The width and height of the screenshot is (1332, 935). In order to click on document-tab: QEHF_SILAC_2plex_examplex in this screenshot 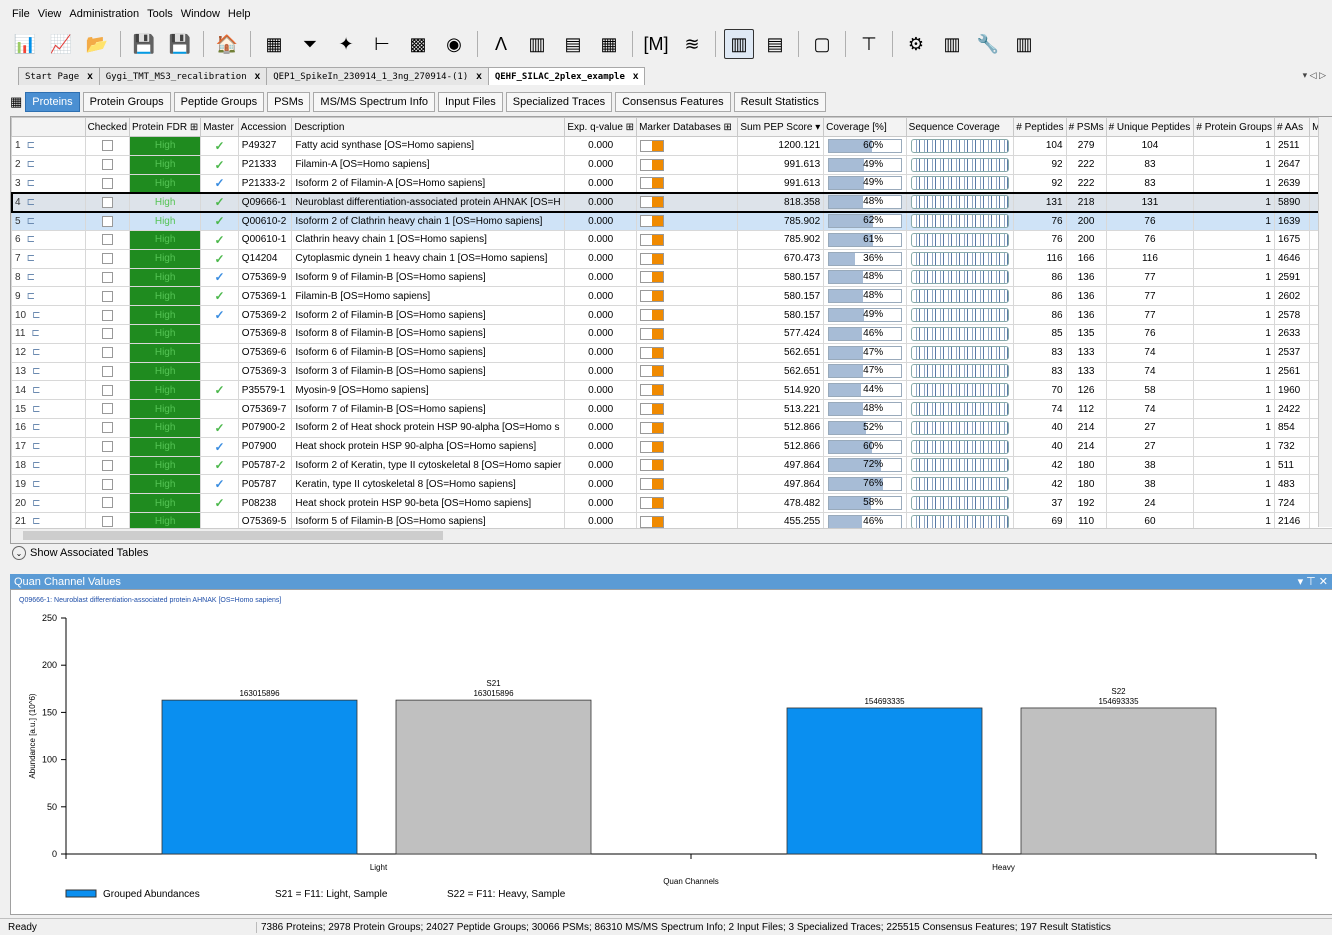, I will do `click(567, 76)`.